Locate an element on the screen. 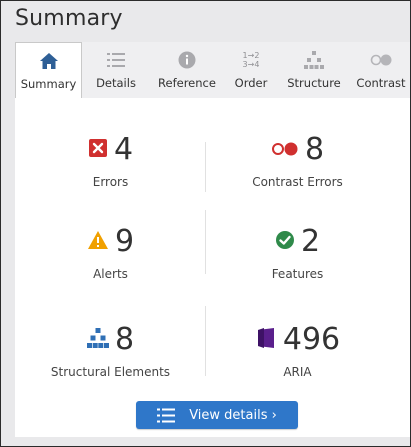 The height and width of the screenshot is (447, 411). order-icon: 1→2 3→4 is located at coordinates (251, 60).